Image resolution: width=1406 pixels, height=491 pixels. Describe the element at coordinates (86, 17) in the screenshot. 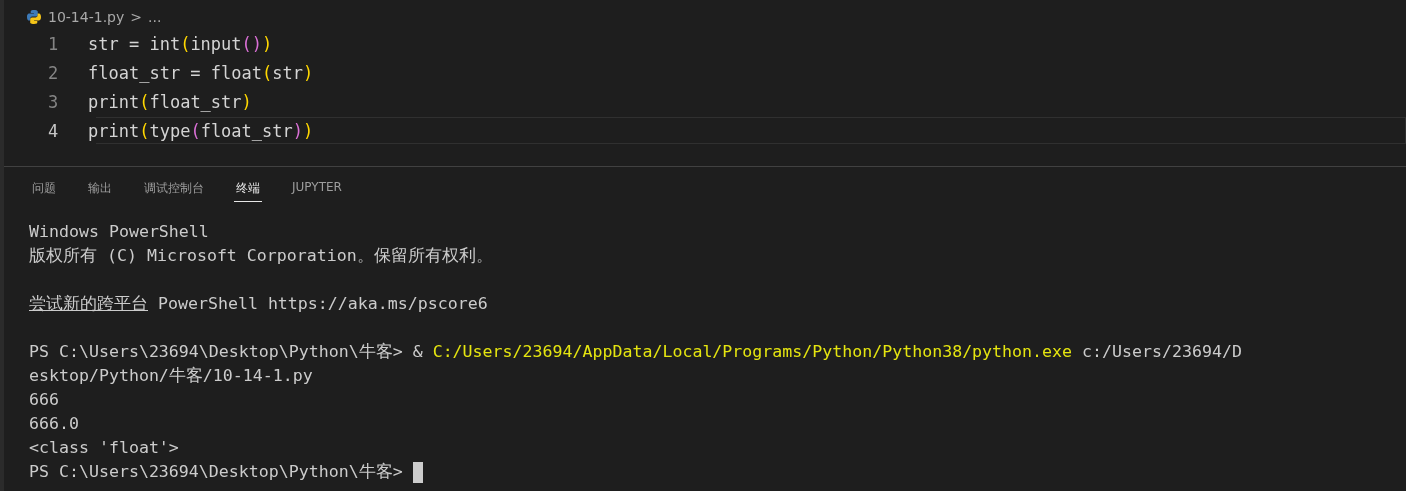

I see `breadcrumb-file: 10-14-1.py` at that location.